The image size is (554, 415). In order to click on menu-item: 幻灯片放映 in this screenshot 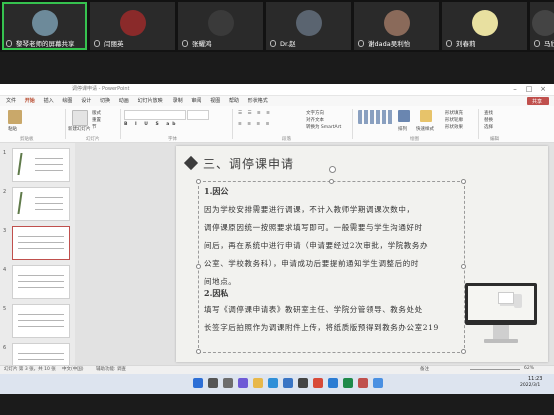, I will do `click(150, 100)`.